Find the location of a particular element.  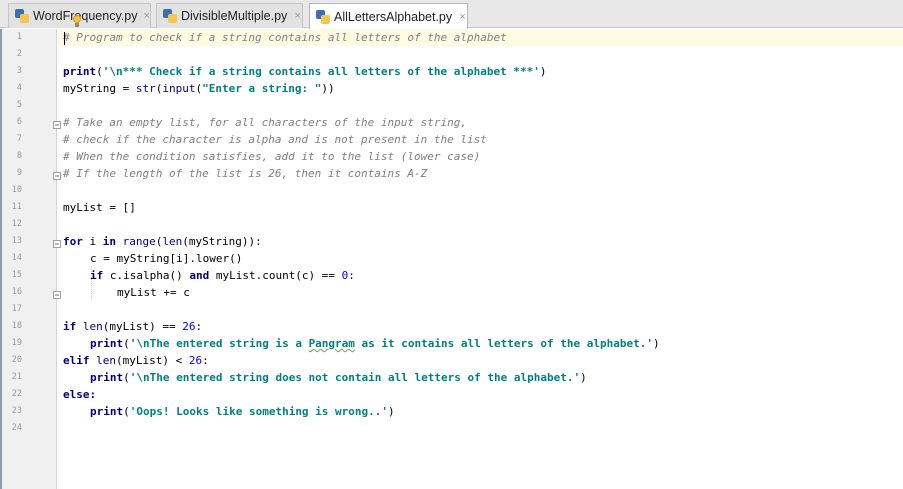

tab-label: AllLettersAlphabet.py is located at coordinates (393, 16).